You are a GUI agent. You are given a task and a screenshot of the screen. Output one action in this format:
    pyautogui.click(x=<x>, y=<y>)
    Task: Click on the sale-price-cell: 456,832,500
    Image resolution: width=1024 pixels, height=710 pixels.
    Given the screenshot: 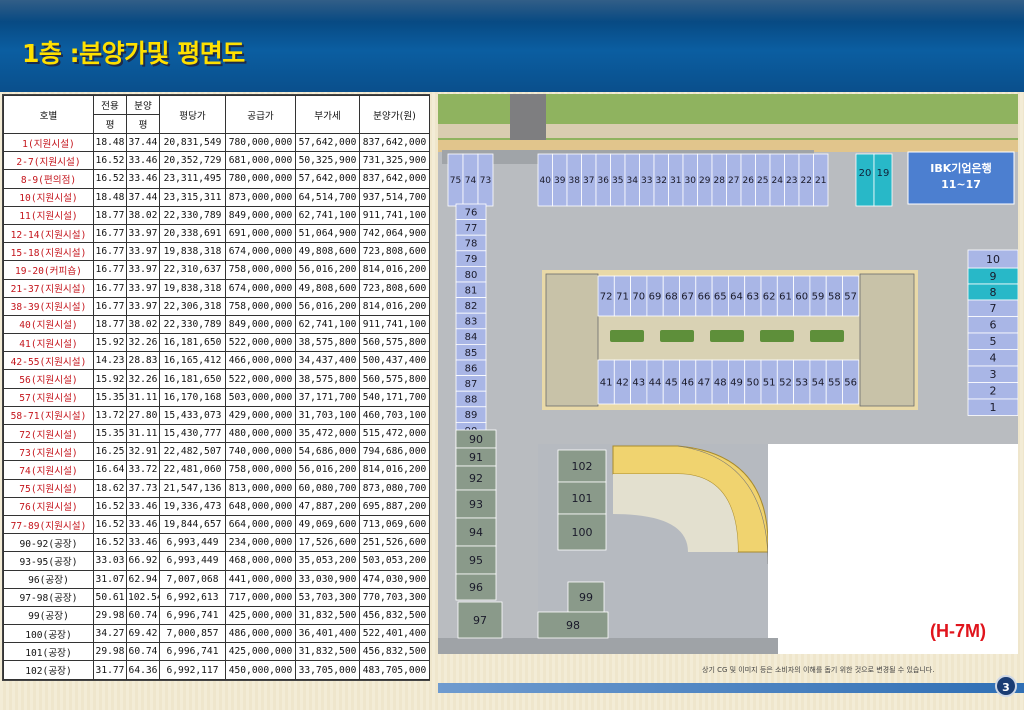 What is the action you would take?
    pyautogui.click(x=394, y=615)
    